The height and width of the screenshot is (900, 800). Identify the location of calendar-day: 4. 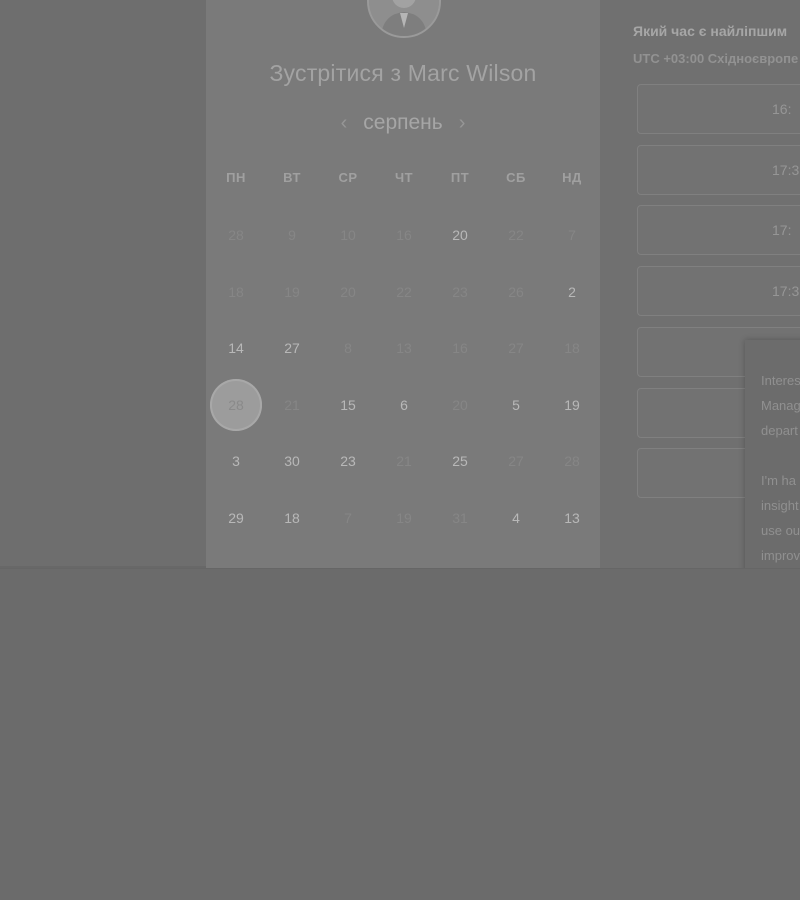
(516, 518).